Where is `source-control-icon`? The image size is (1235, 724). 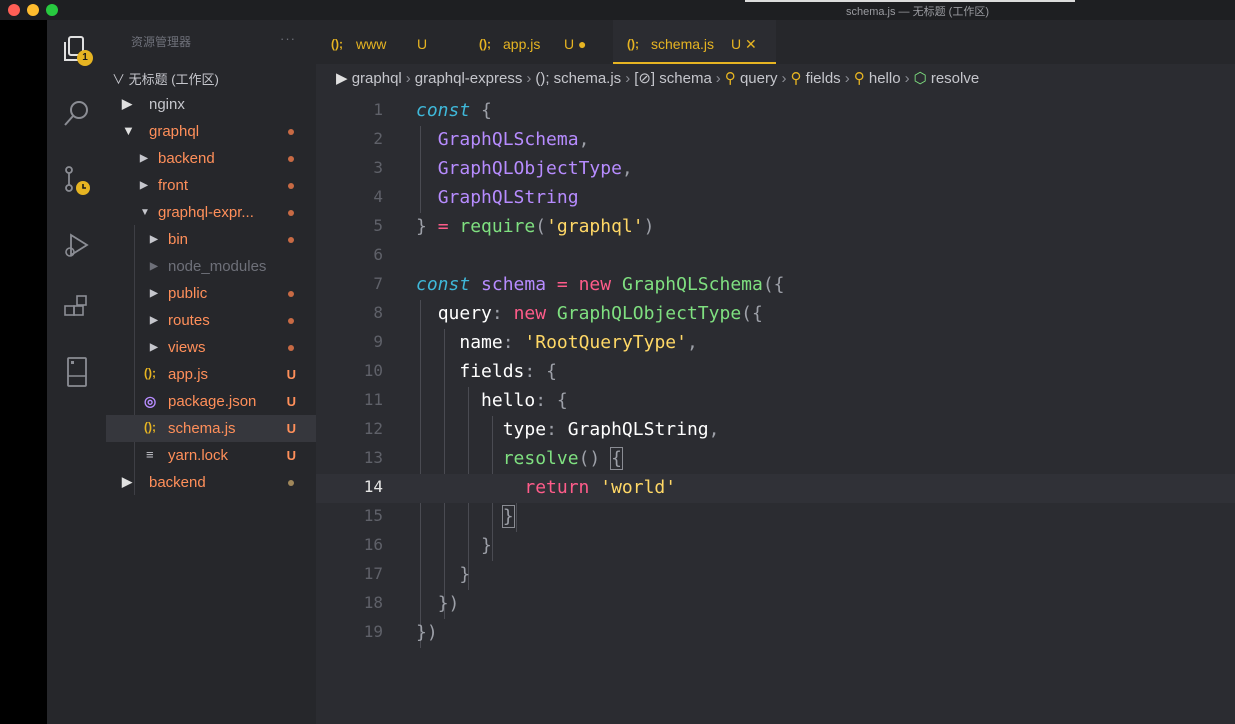
source-control-icon is located at coordinates (77, 180).